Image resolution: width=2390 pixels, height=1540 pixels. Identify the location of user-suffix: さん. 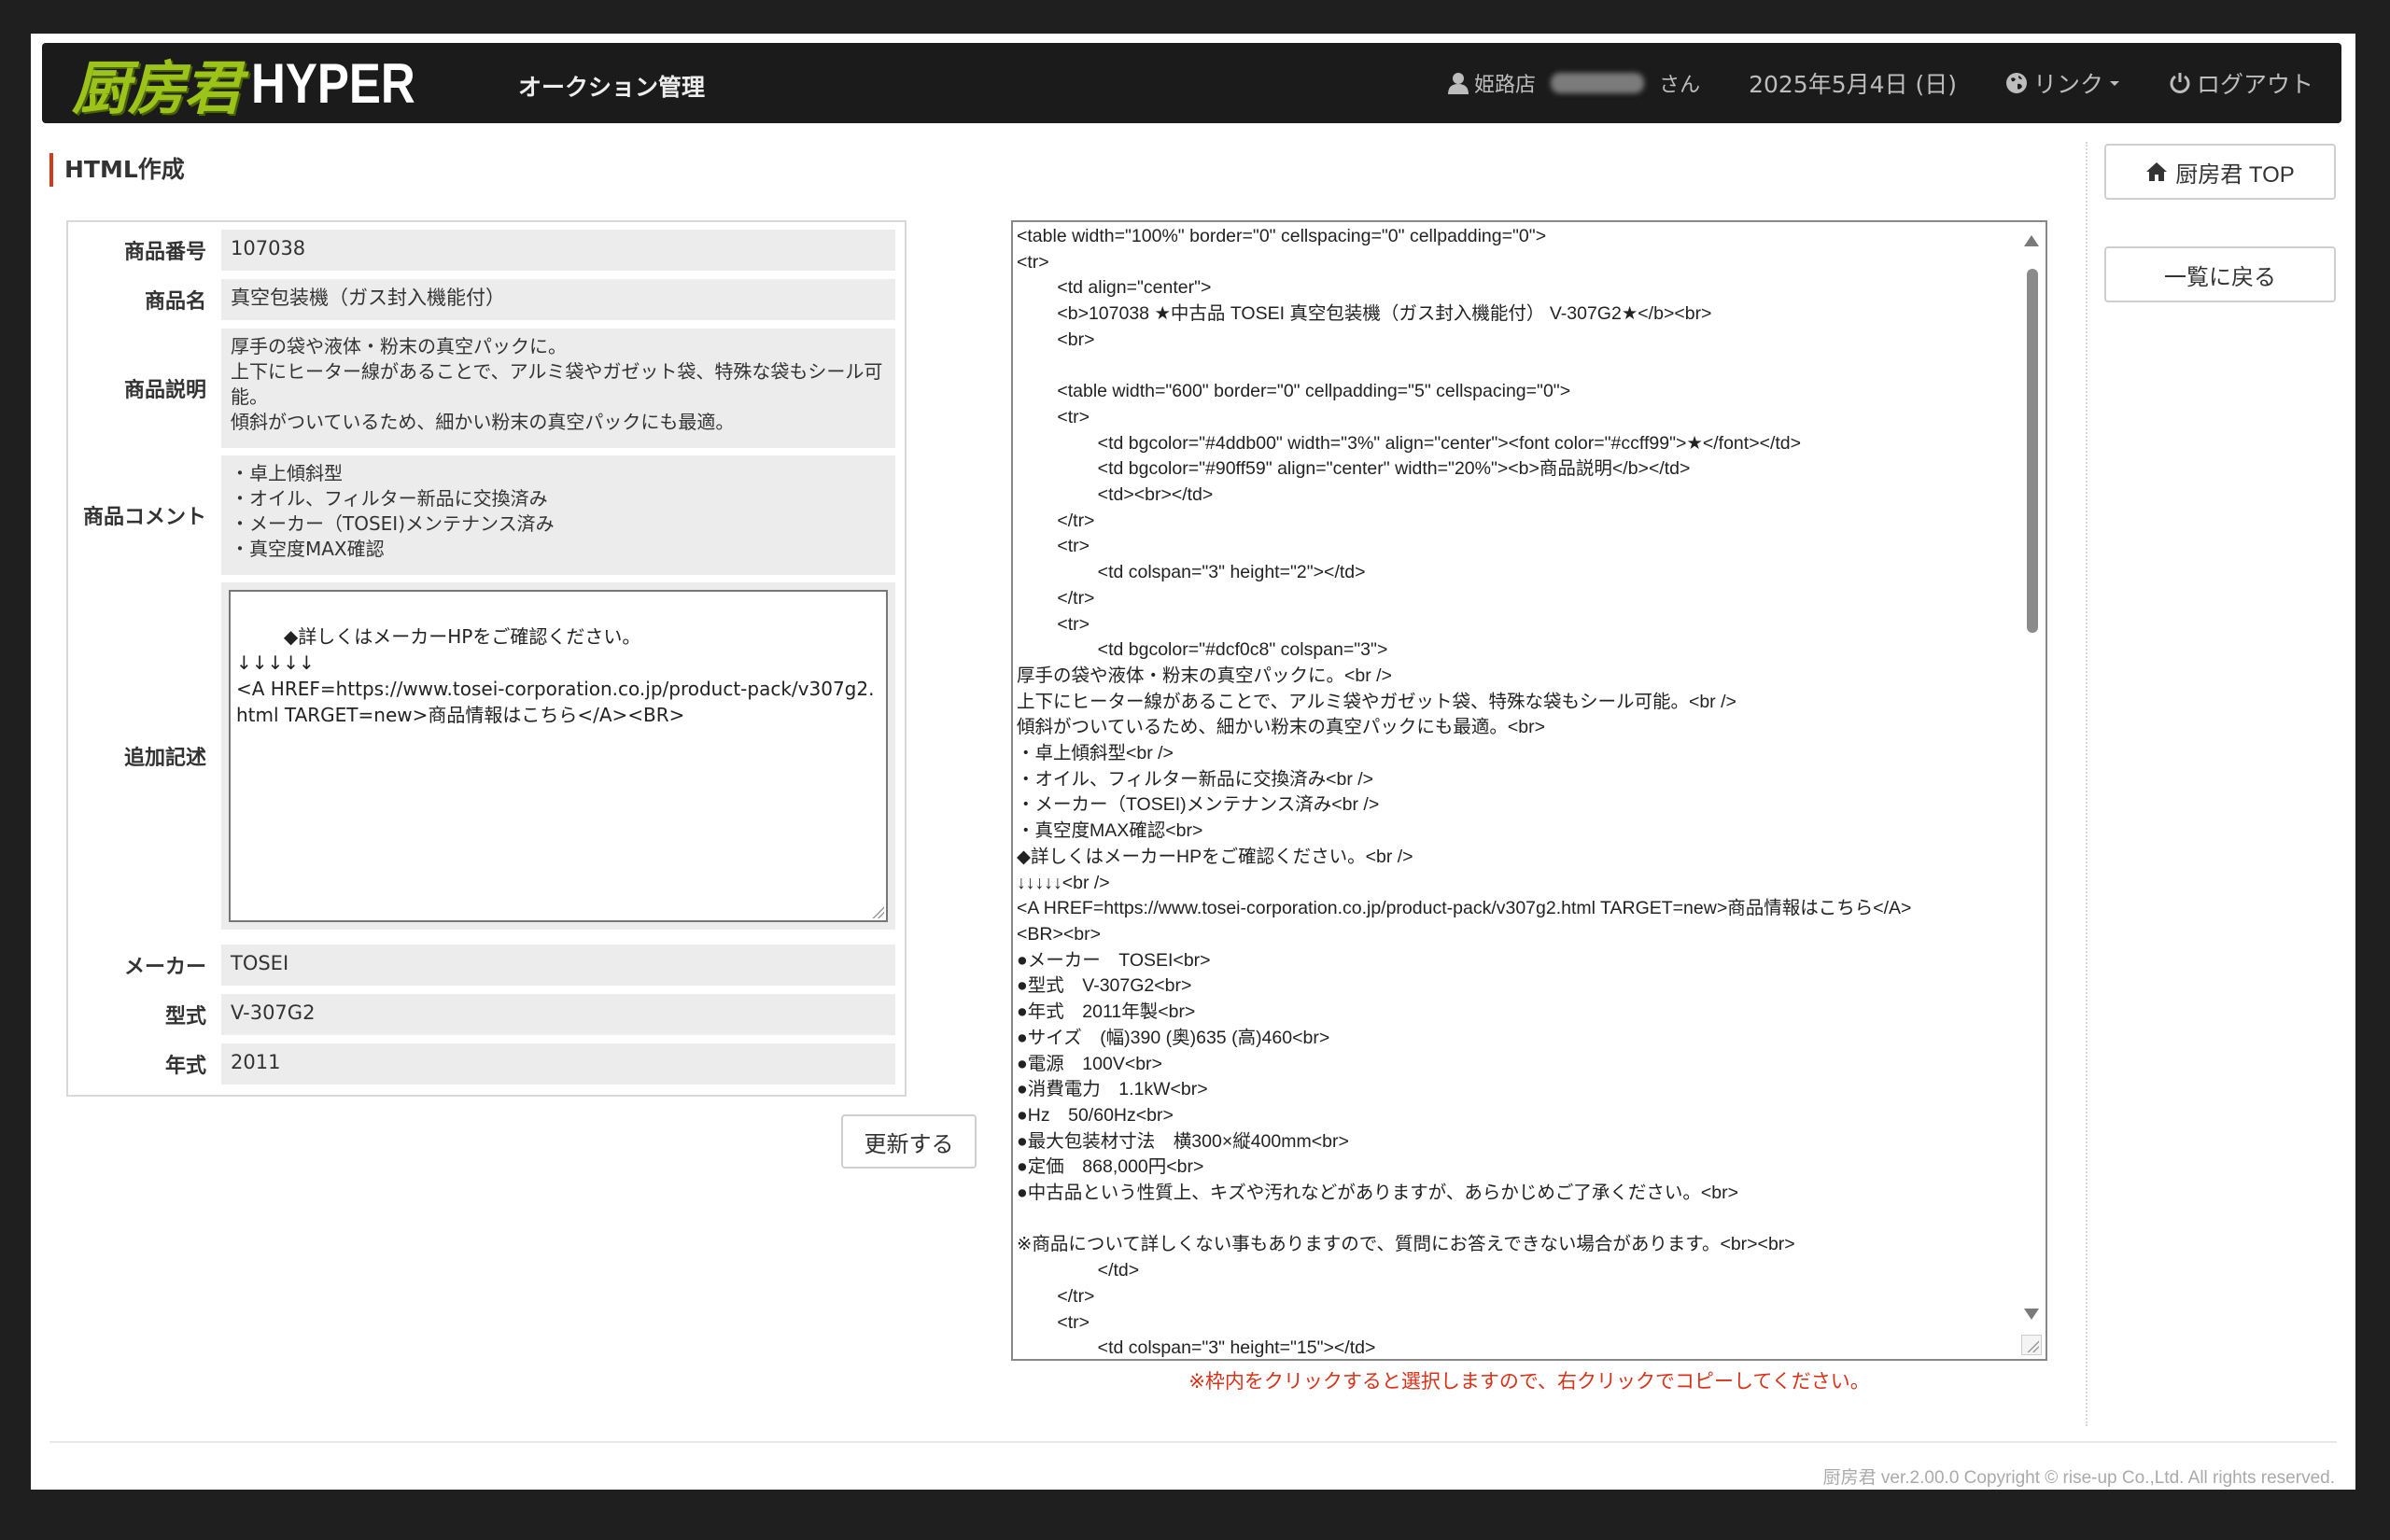
(1680, 85).